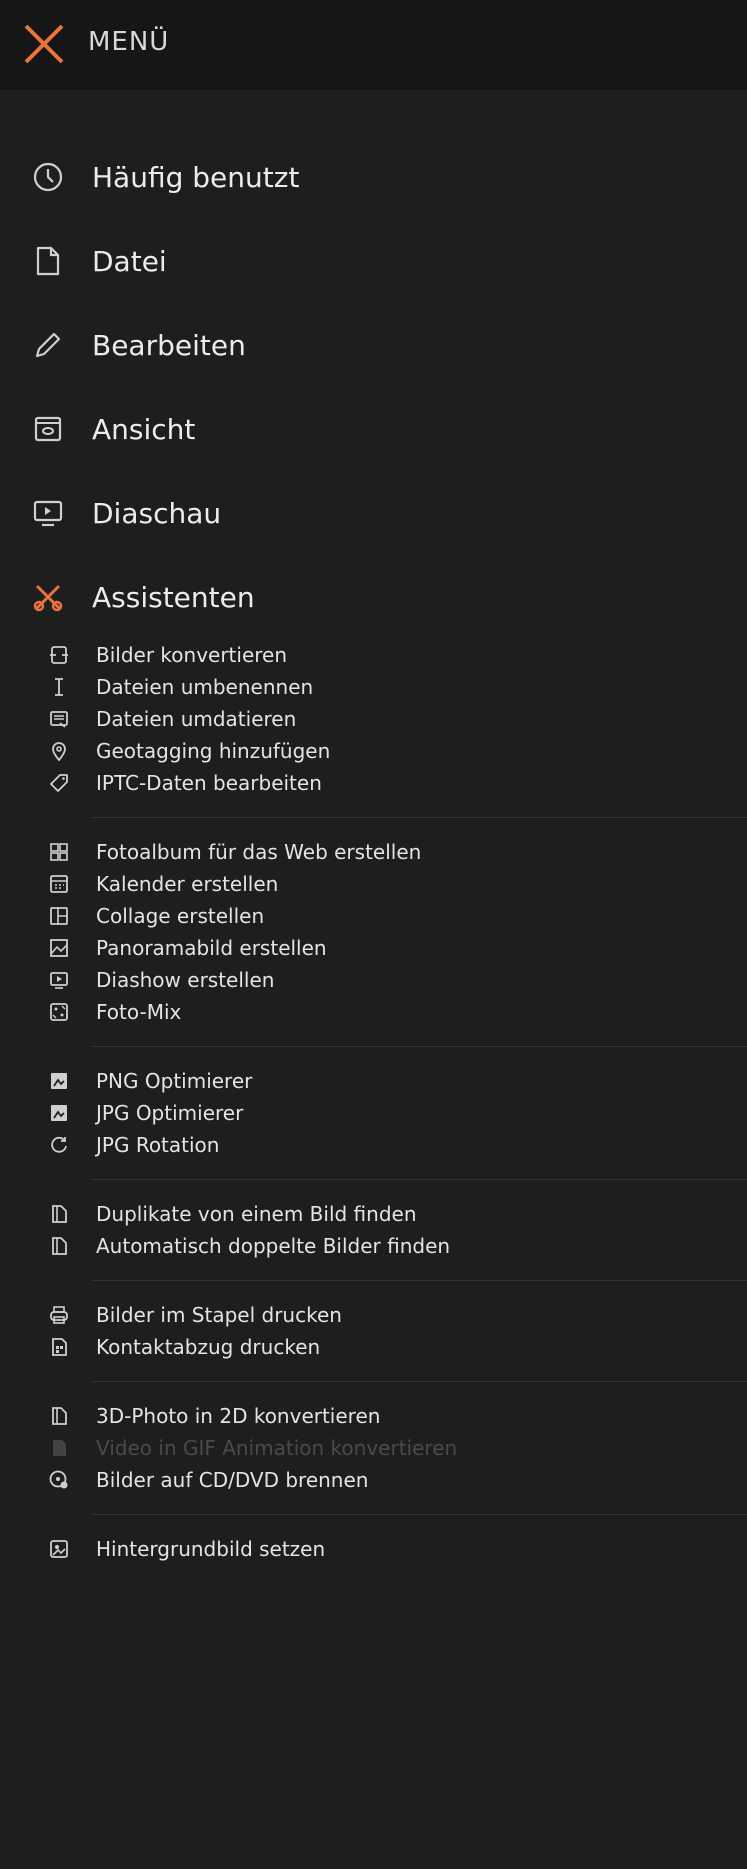 The width and height of the screenshot is (747, 1869). Describe the element at coordinates (174, 1081) in the screenshot. I see `submenu-item-label: PNG Optimierer` at that location.